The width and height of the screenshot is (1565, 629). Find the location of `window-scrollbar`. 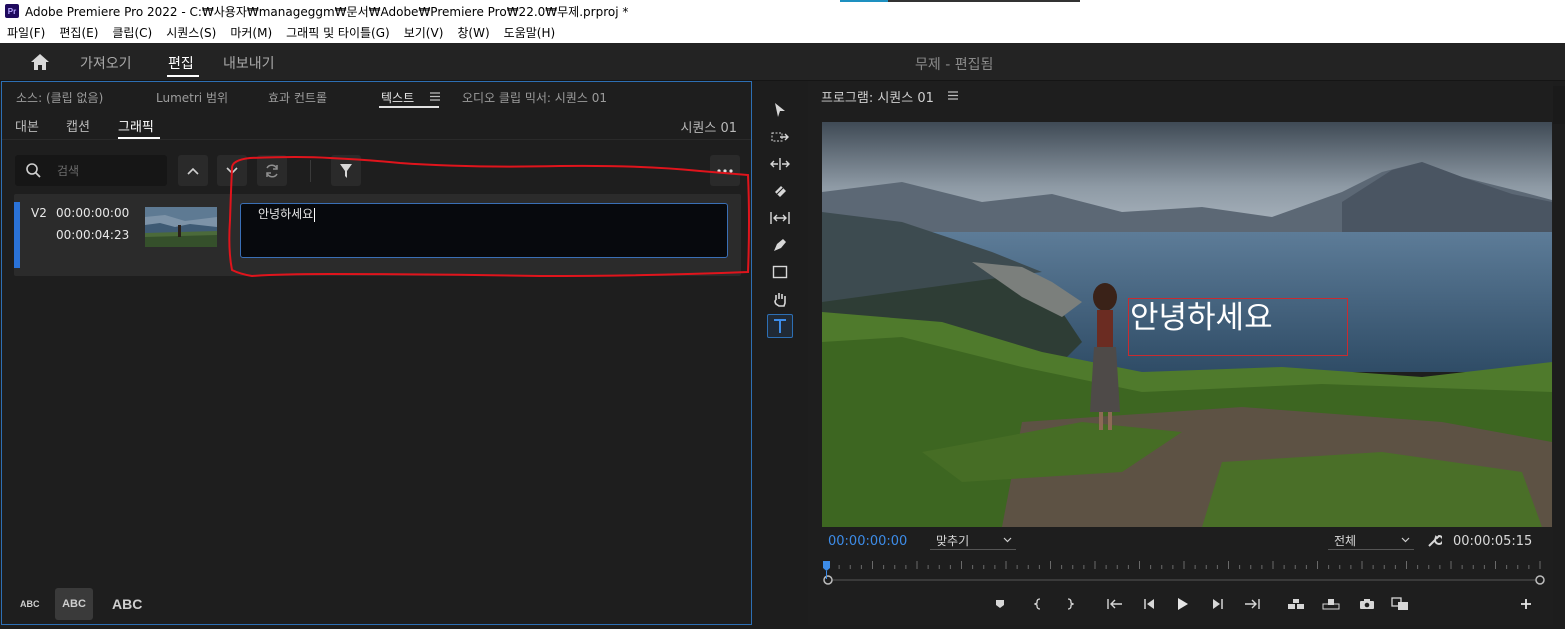

window-scrollbar is located at coordinates (1559, 105).